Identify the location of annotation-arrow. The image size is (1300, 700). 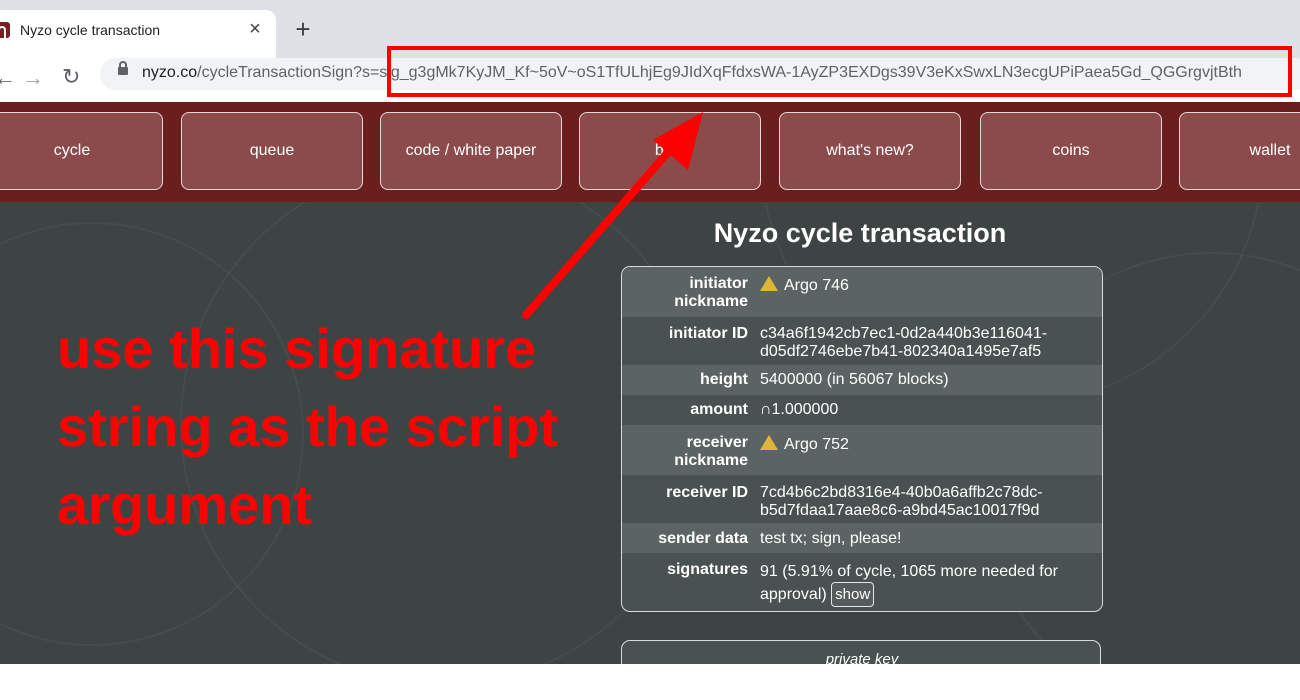
(612, 215).